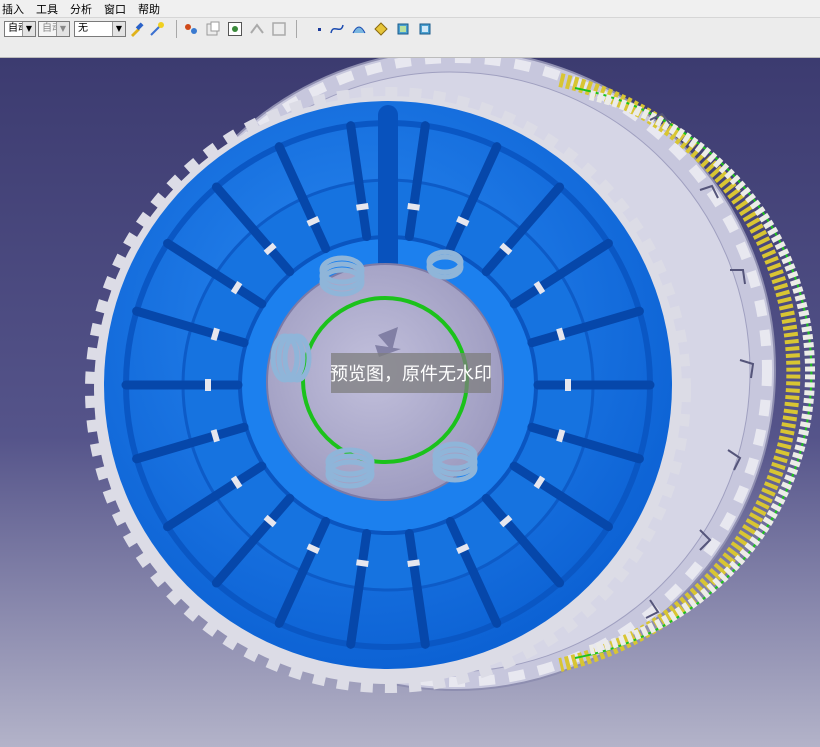 This screenshot has height=747, width=820. Describe the element at coordinates (100, 29) in the screenshot. I see `layer-combo: 无 ▼` at that location.